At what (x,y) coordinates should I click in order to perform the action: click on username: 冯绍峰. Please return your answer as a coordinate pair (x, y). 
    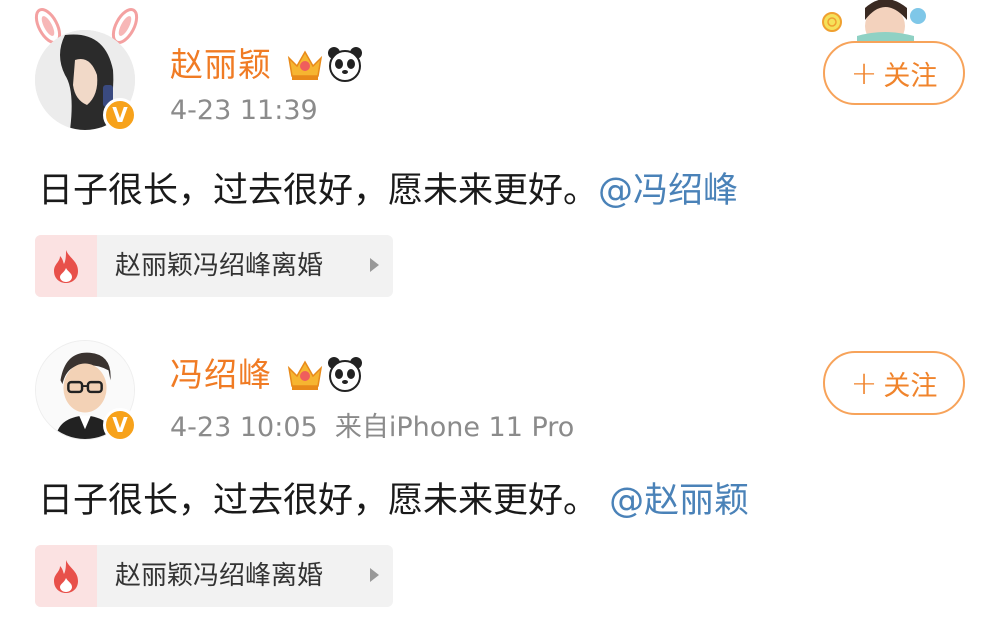
    Looking at the image, I should click on (221, 372).